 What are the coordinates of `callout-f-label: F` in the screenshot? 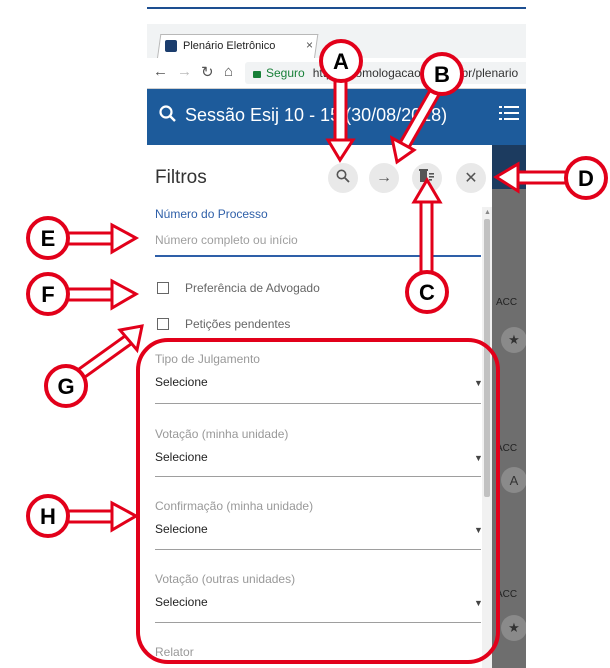 It's located at (47, 294).